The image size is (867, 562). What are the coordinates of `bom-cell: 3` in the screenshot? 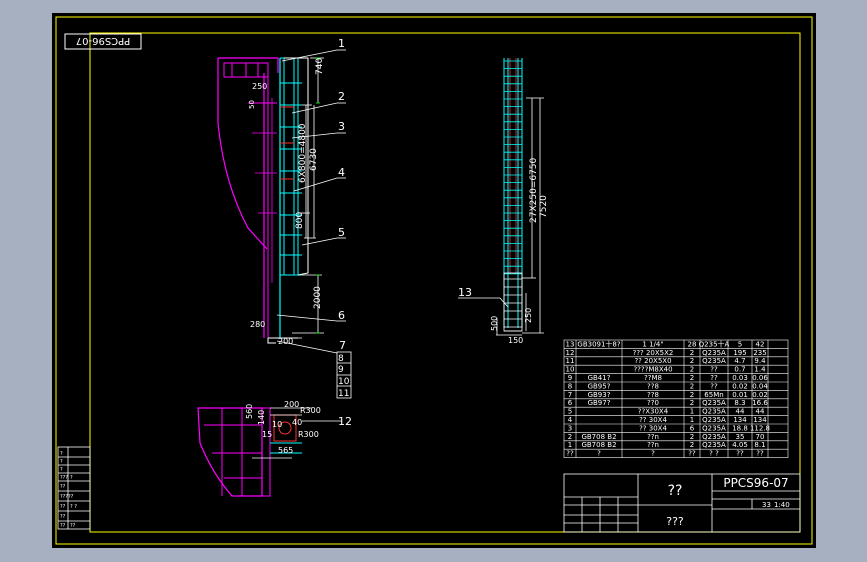 It's located at (570, 428).